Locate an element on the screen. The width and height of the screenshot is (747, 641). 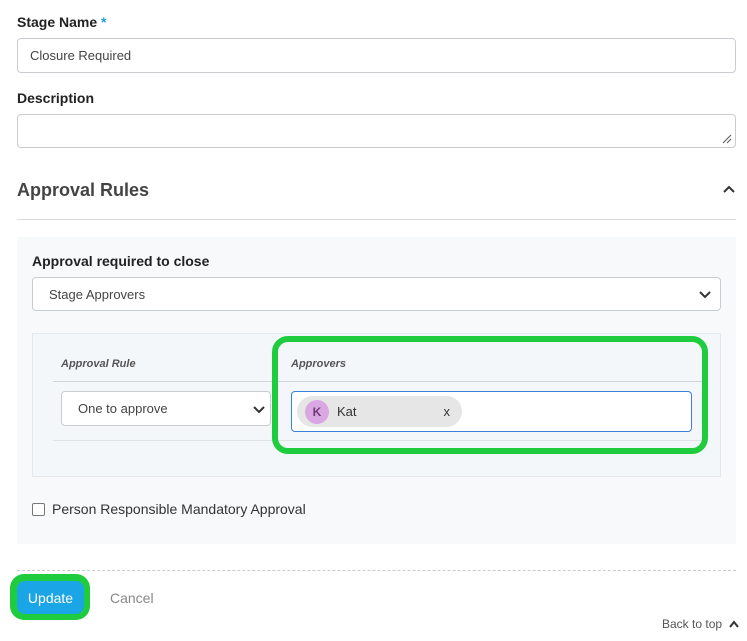
approval-rules-title: Approval Rules is located at coordinates (83, 190).